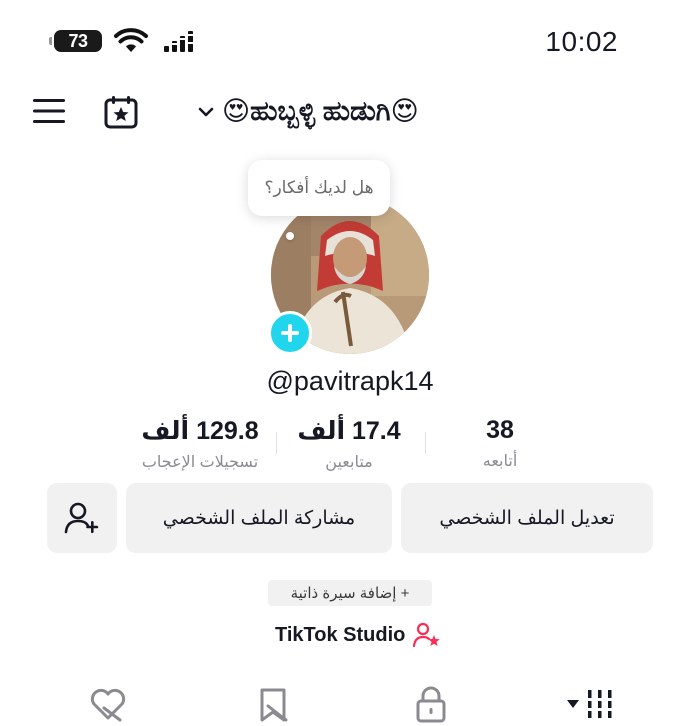  I want to click on bubble-tail, so click(290, 236).